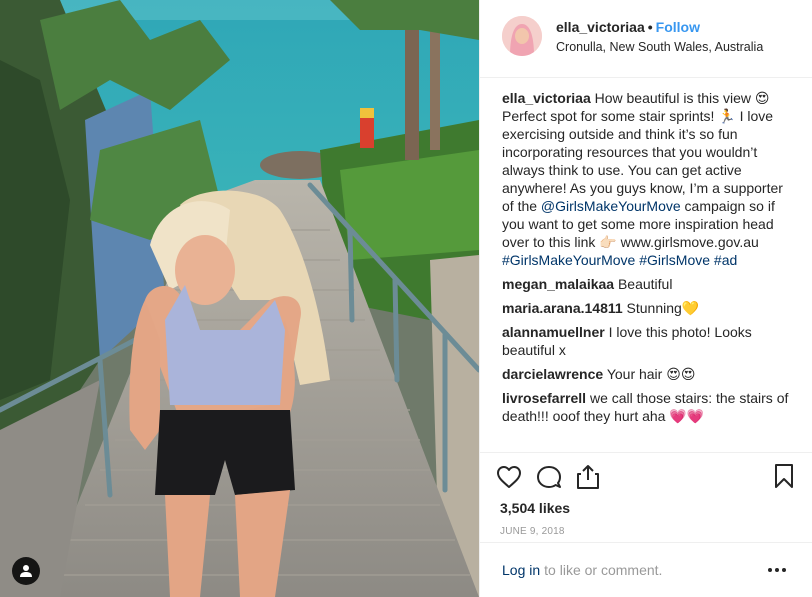 The width and height of the screenshot is (812, 597). I want to click on caption-mention: @GirlsMakeYourMove, so click(611, 206).